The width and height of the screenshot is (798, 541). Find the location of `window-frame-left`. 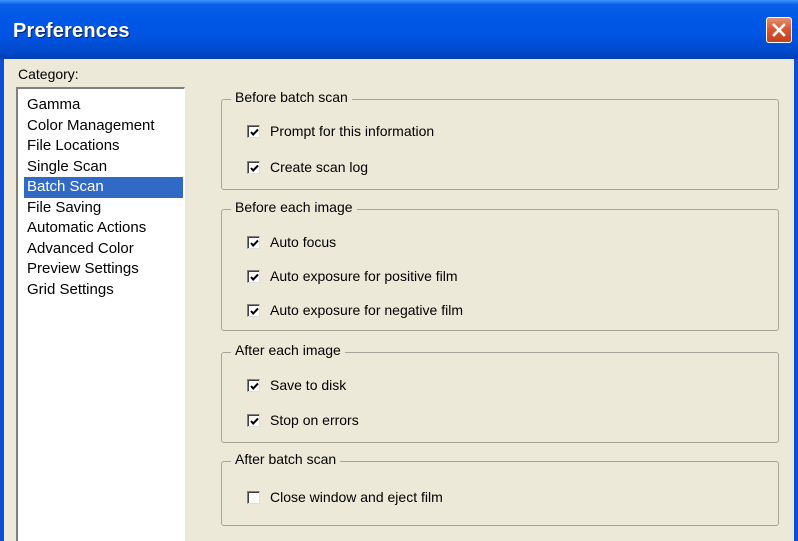

window-frame-left is located at coordinates (2, 300).